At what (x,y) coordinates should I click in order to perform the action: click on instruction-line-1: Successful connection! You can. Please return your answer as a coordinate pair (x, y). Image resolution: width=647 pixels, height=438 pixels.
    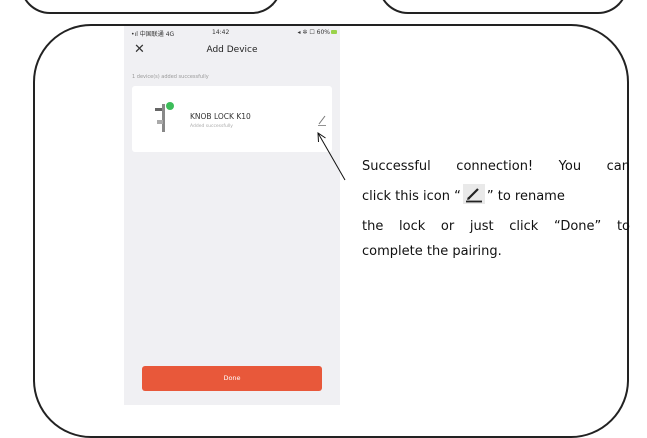
    Looking at the image, I should click on (496, 166).